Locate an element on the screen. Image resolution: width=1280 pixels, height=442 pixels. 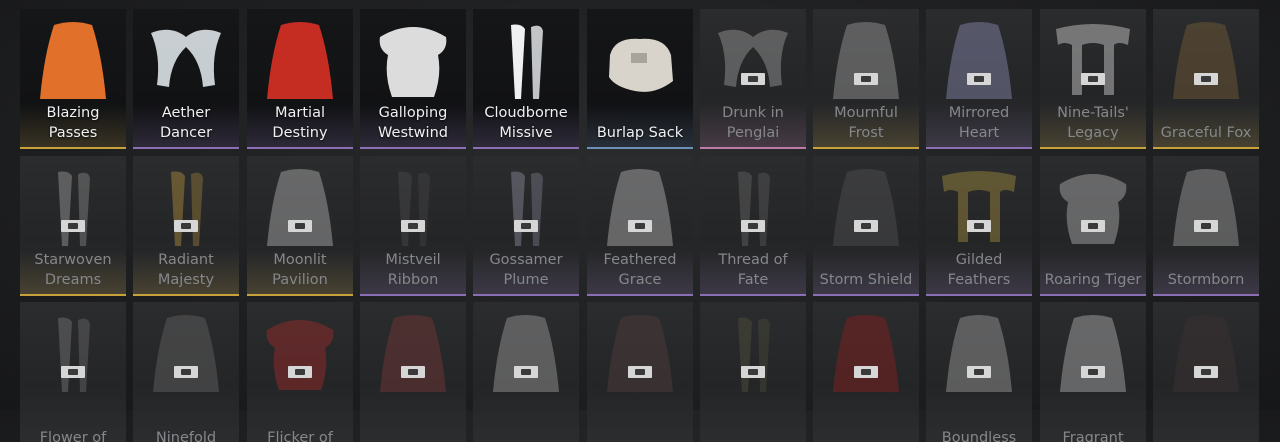
dark-cape-icon is located at coordinates (866, 209).